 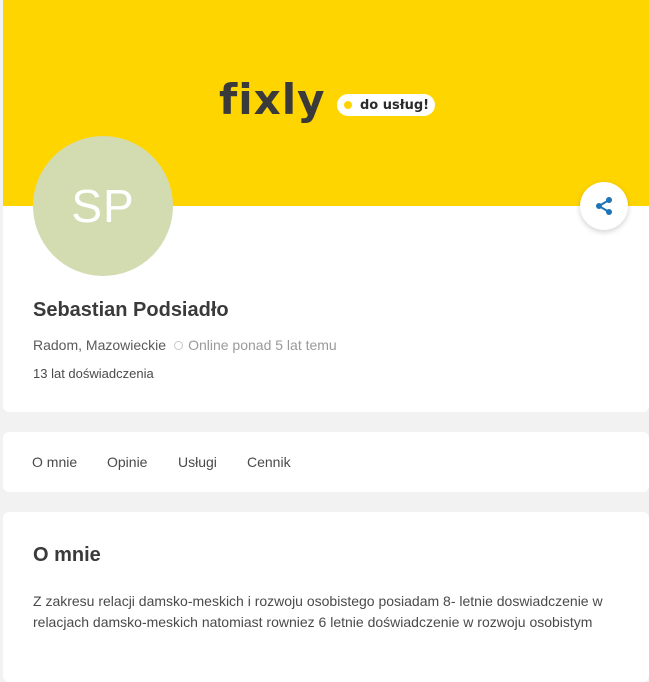 I want to click on tab-cennik: Cennik, so click(x=269, y=462).